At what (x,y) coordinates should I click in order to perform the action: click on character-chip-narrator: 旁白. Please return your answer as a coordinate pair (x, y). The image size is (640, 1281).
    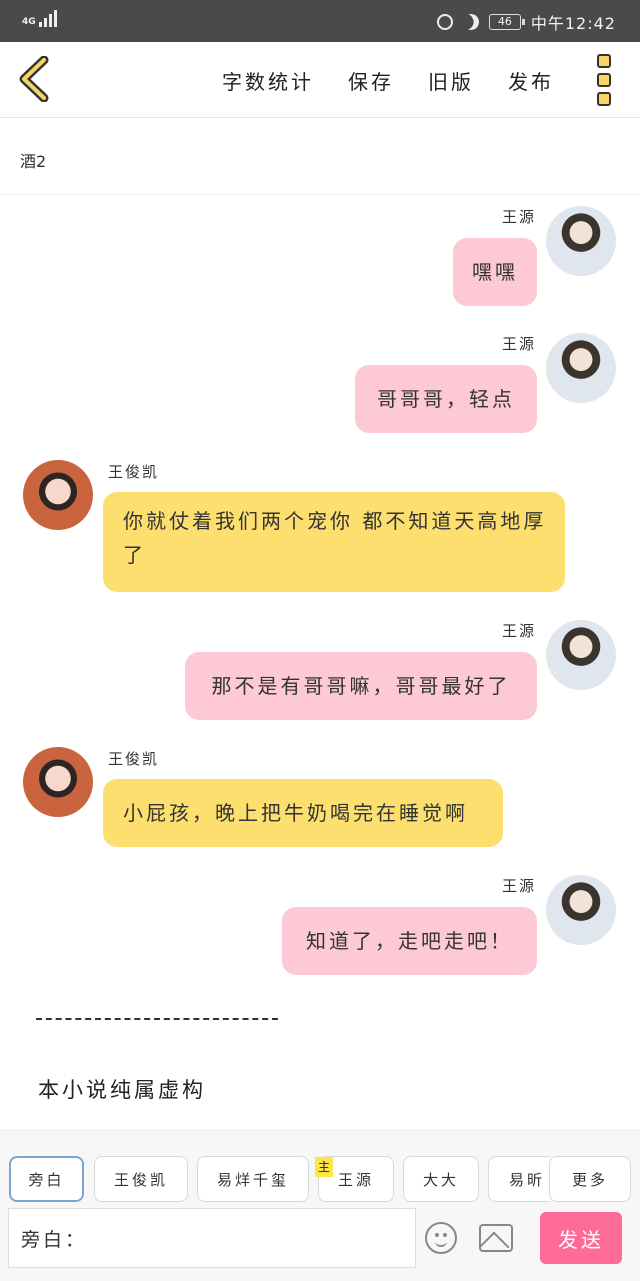
    Looking at the image, I should click on (46, 1179).